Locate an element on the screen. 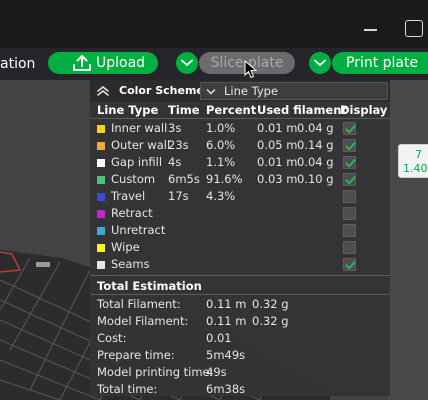 The height and width of the screenshot is (400, 428). slice-options-dropdown is located at coordinates (187, 63).